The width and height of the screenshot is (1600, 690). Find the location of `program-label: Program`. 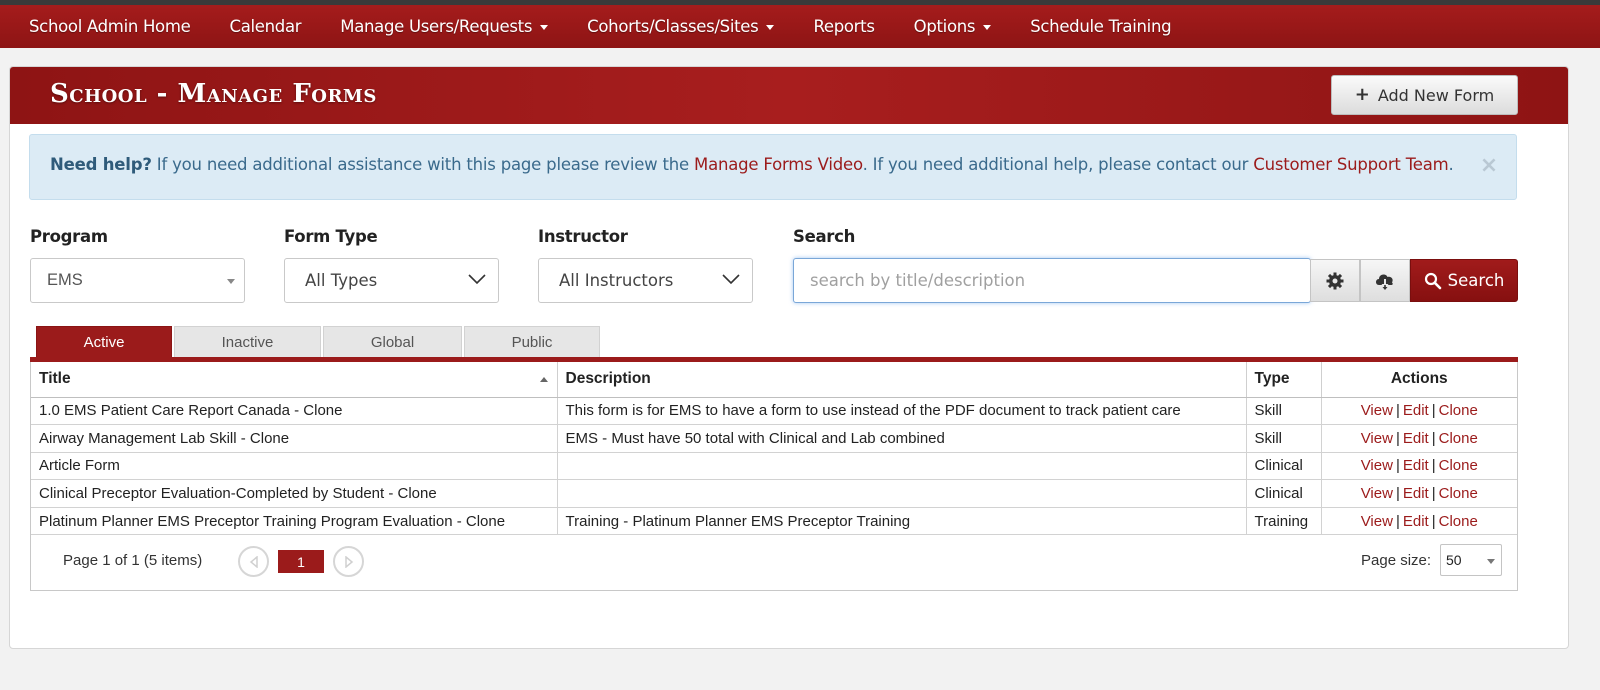

program-label: Program is located at coordinates (69, 236).